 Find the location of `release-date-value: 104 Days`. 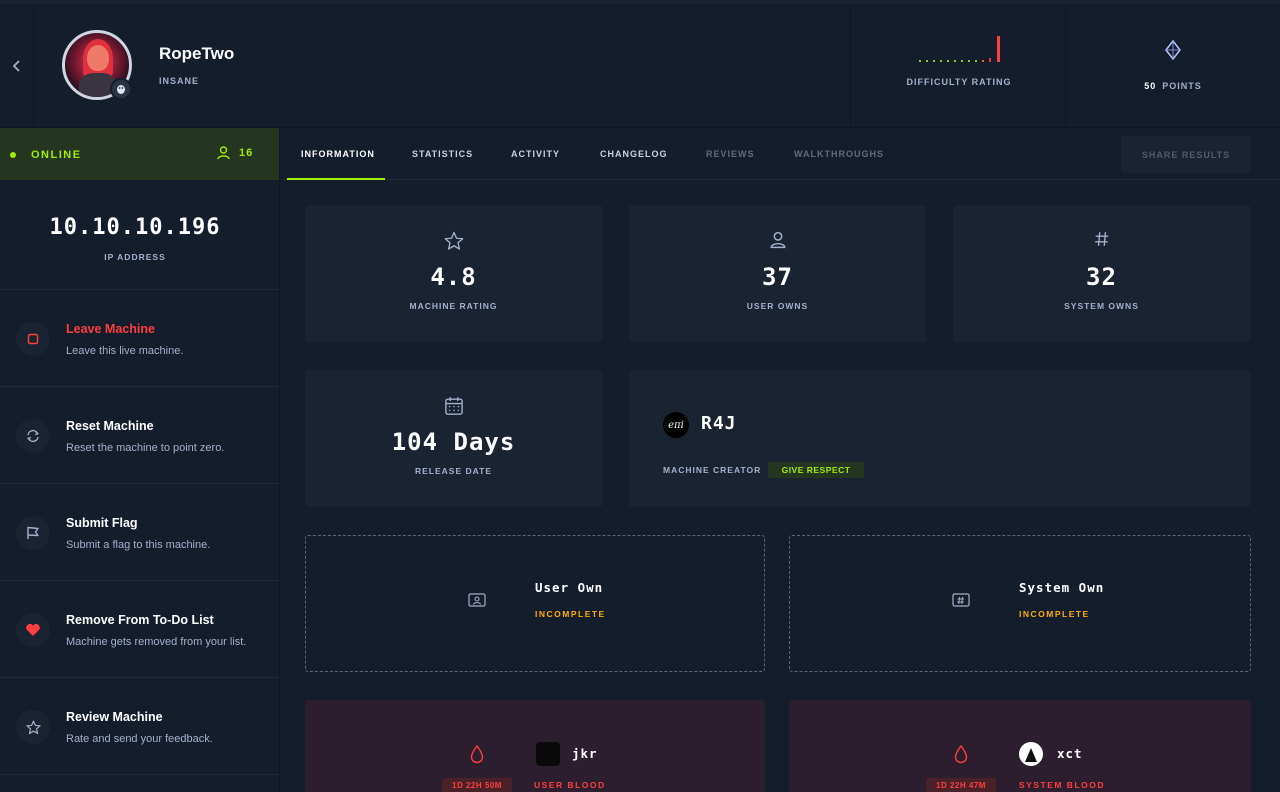

release-date-value: 104 Days is located at coordinates (453, 442).